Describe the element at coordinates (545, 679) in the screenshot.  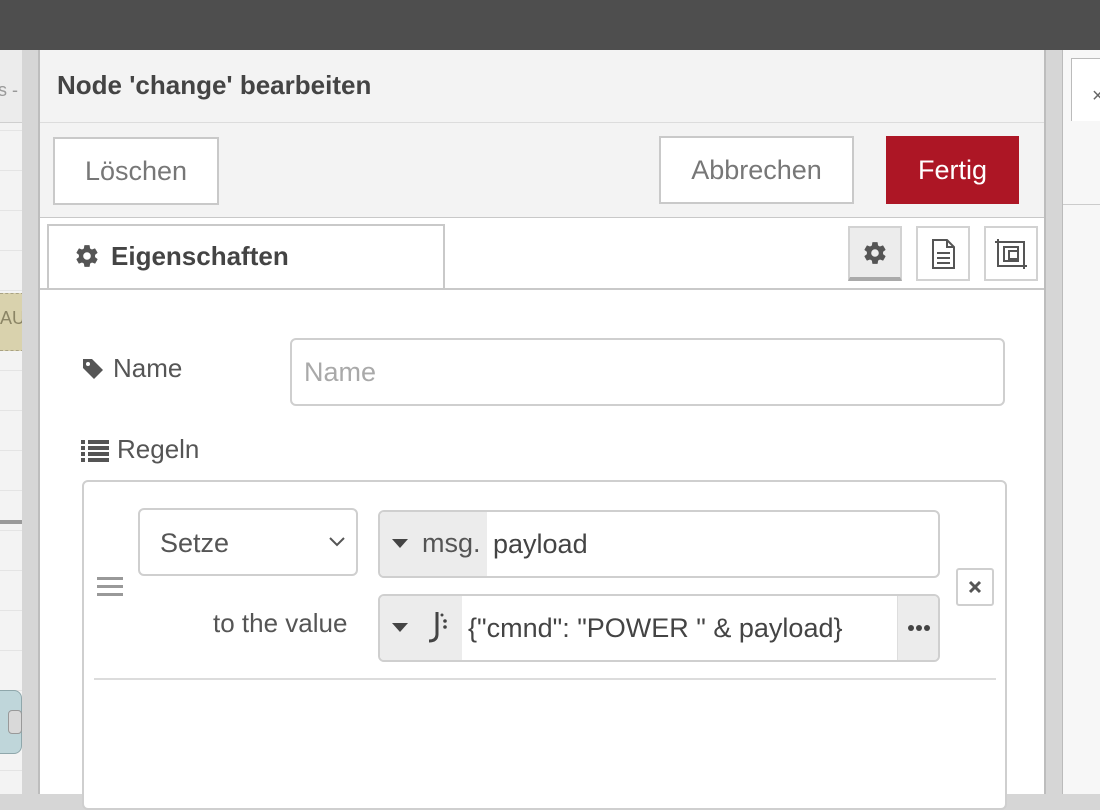
I see `rules-divider` at that location.